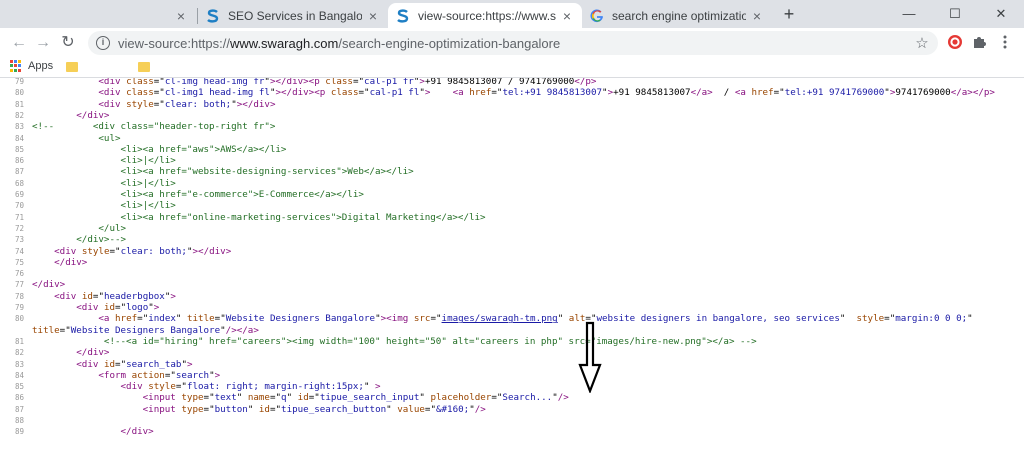 The width and height of the screenshot is (1024, 457). I want to click on source-line: 85 <li><a href="aws">AWS</a></li>, so click(512, 149).